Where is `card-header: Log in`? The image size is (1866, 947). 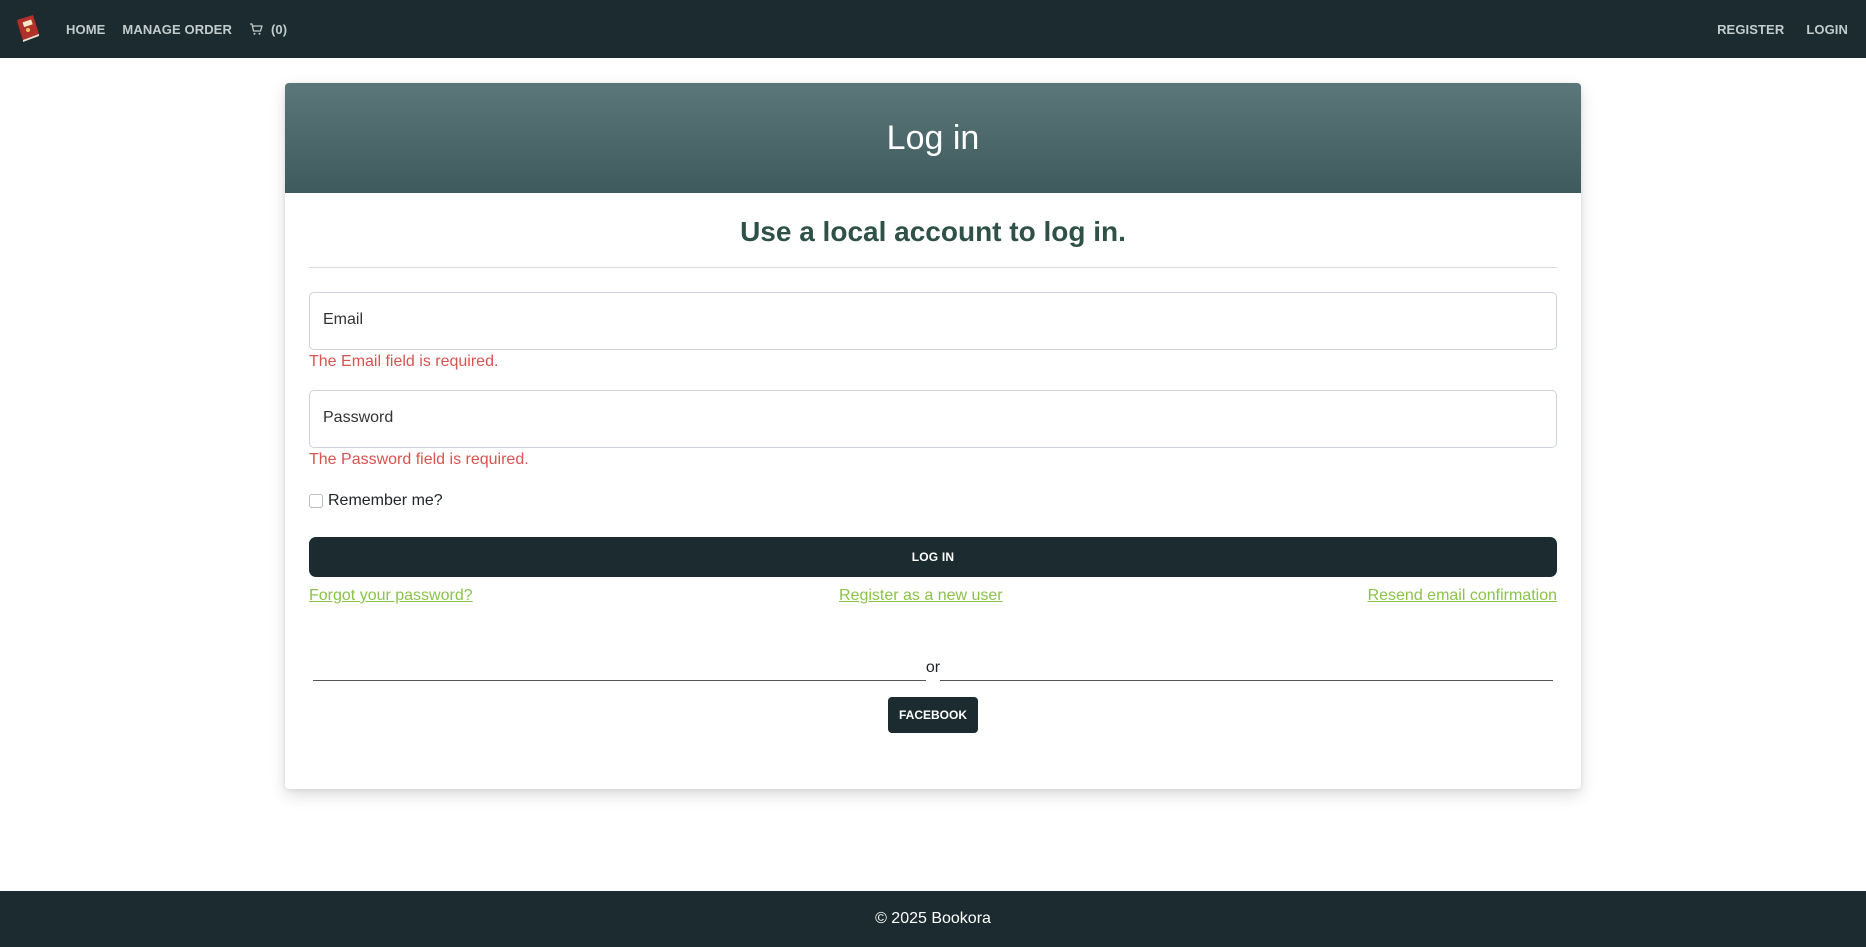 card-header: Log in is located at coordinates (933, 138).